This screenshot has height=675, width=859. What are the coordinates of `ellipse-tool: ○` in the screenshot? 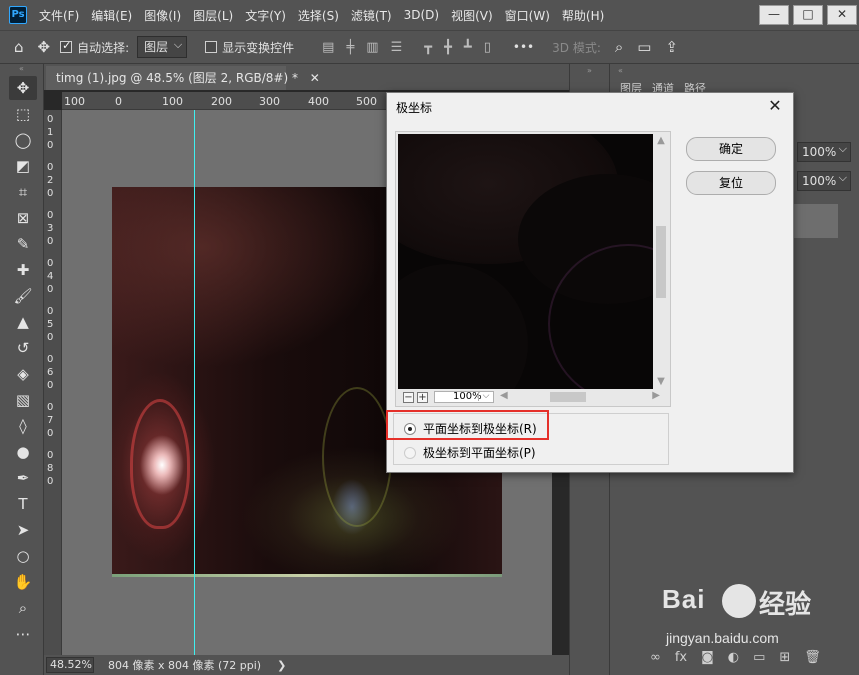 It's located at (23, 556).